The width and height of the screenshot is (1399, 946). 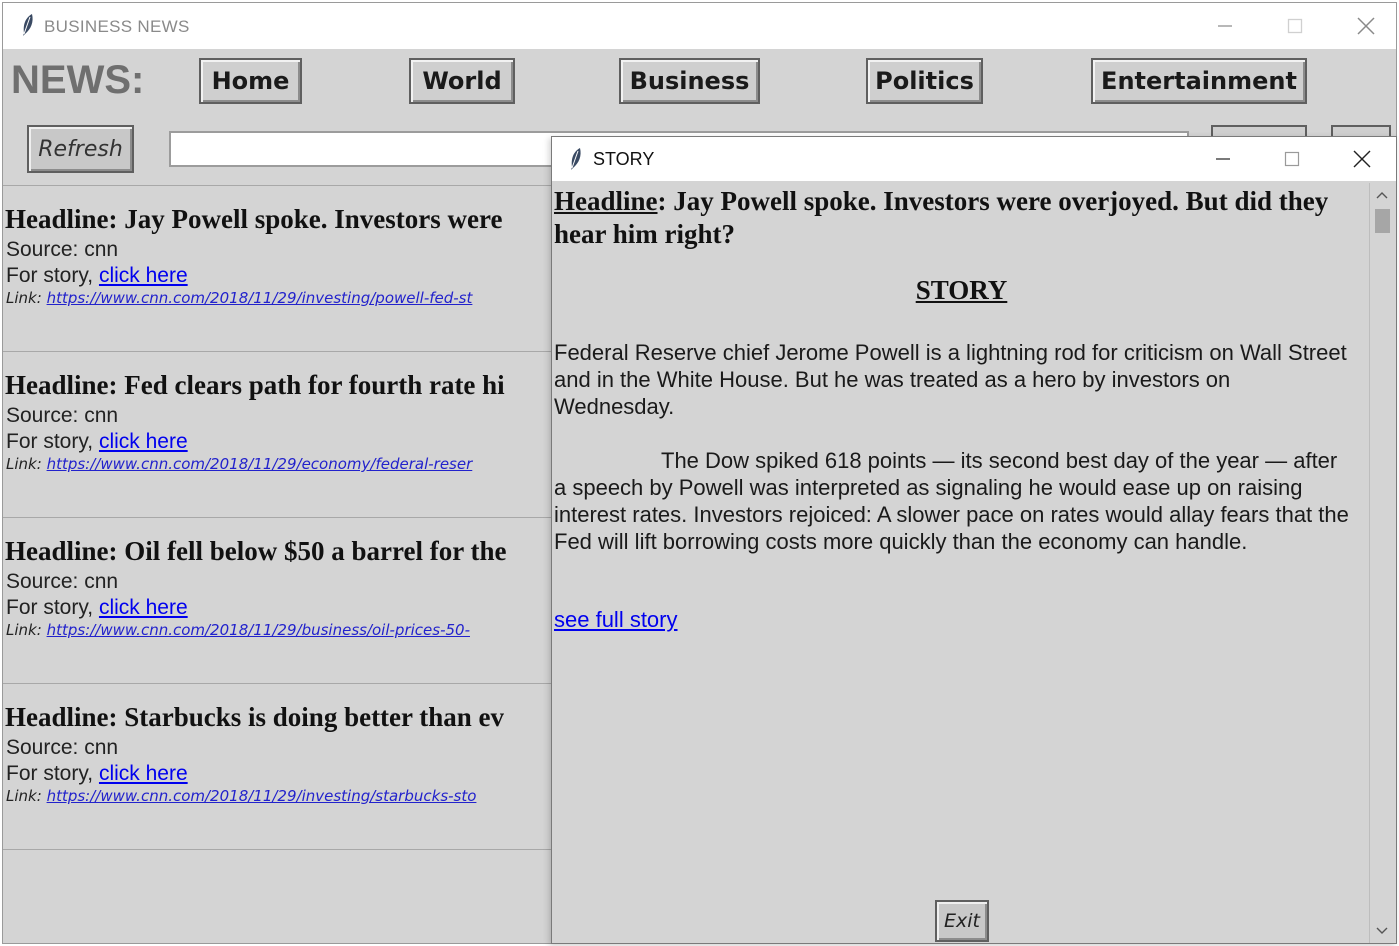 I want to click on main-titlebar: BUSINESS NEWS, so click(x=699, y=26).